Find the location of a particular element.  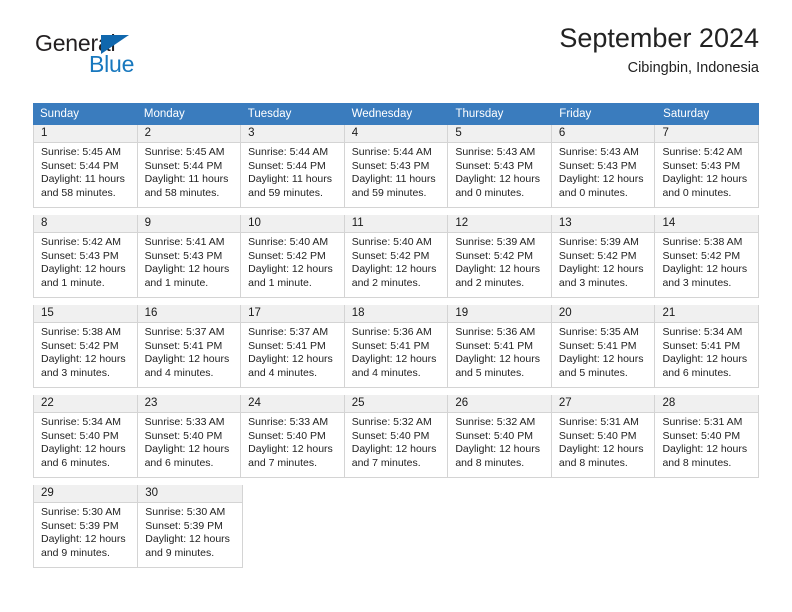

daylight-text-line2: and 6 minutes. is located at coordinates (697, 372).